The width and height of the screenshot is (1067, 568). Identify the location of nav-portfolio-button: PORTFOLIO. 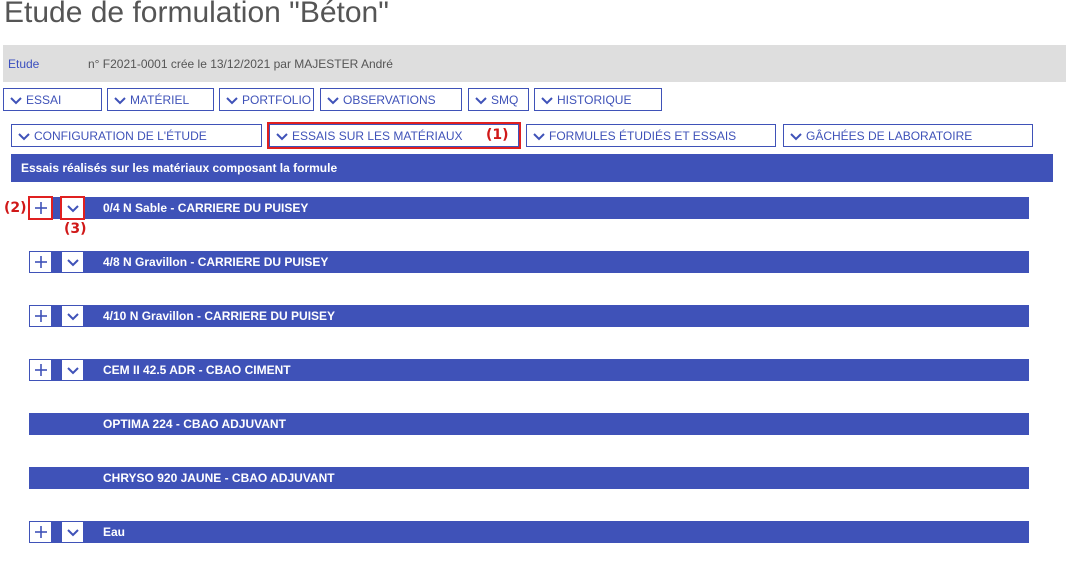
(266, 99).